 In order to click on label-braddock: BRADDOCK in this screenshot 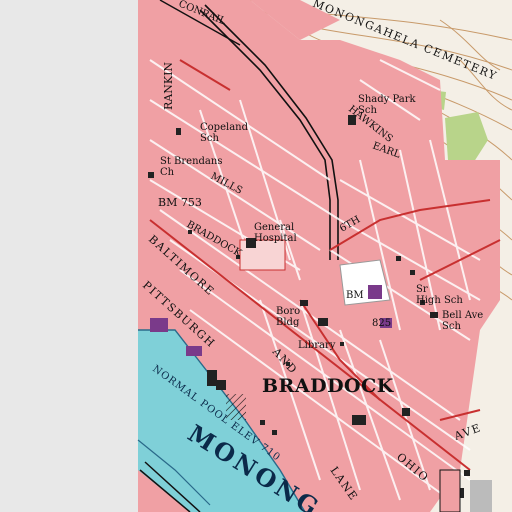, I will do `click(328, 386)`.